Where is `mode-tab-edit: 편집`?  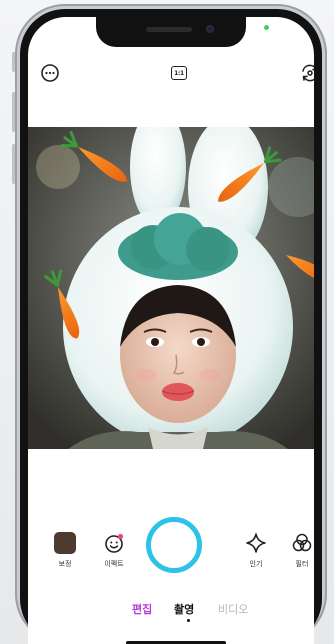 mode-tab-edit: 편집 is located at coordinates (142, 609).